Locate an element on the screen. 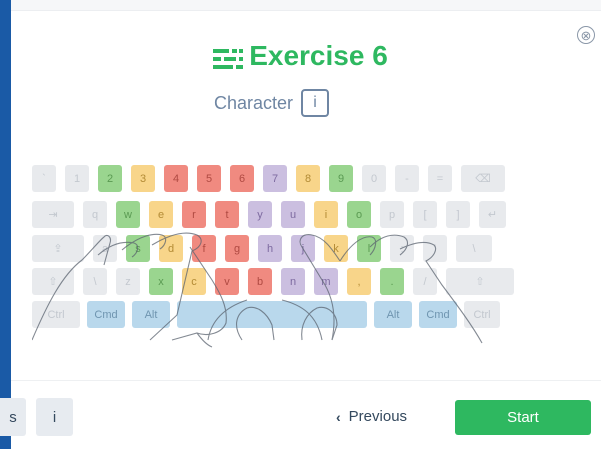  key-u: u is located at coordinates (293, 214).